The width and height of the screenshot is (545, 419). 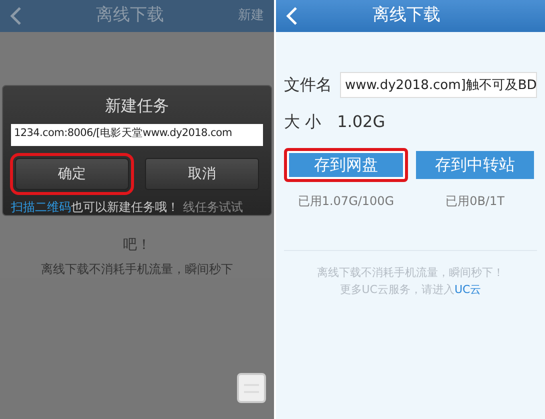 What do you see at coordinates (213, 207) in the screenshot?
I see `background-text: 线任务试试` at bounding box center [213, 207].